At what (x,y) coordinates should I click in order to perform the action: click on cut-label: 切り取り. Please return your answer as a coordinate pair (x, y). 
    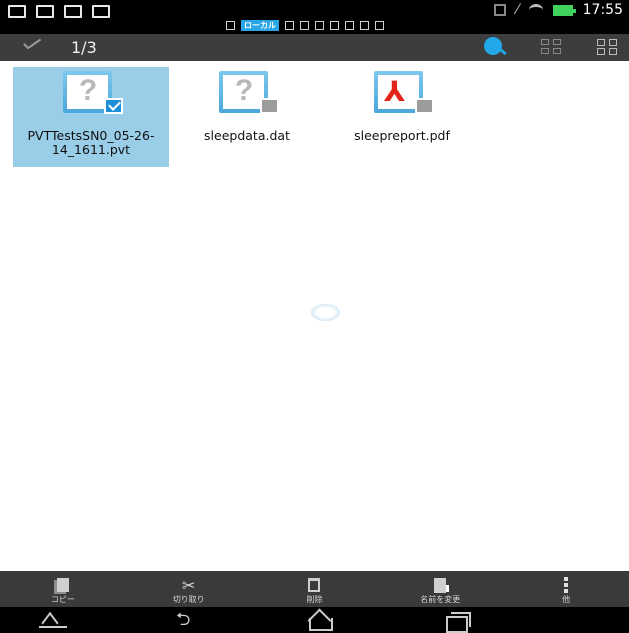
    Looking at the image, I should click on (188, 599).